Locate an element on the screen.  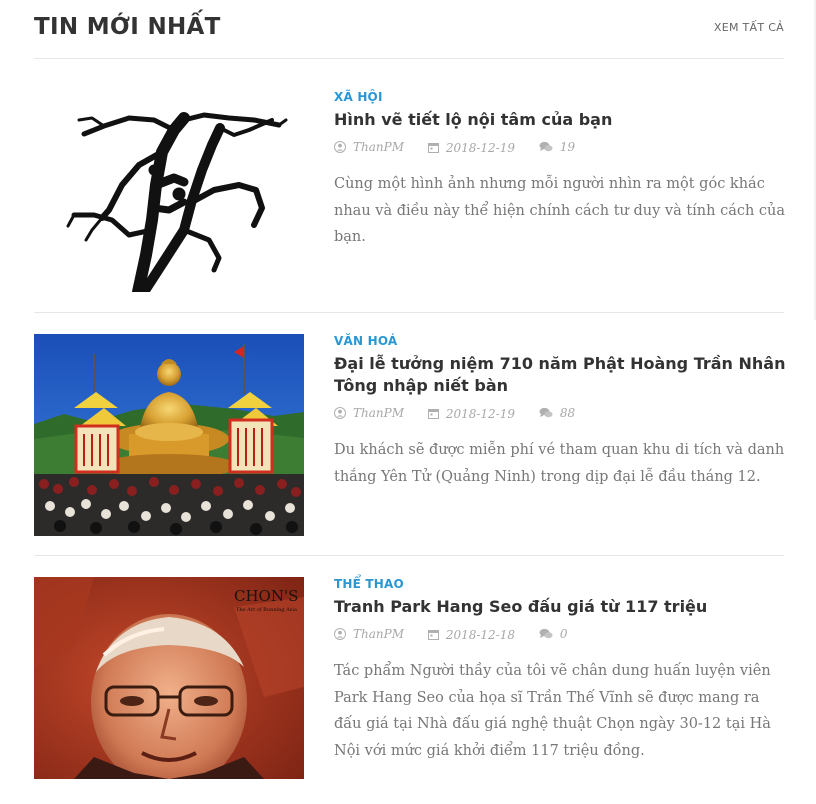
article-thumbnail-portrait: CHON'S The Art of Running Asia is located at coordinates (169, 678).